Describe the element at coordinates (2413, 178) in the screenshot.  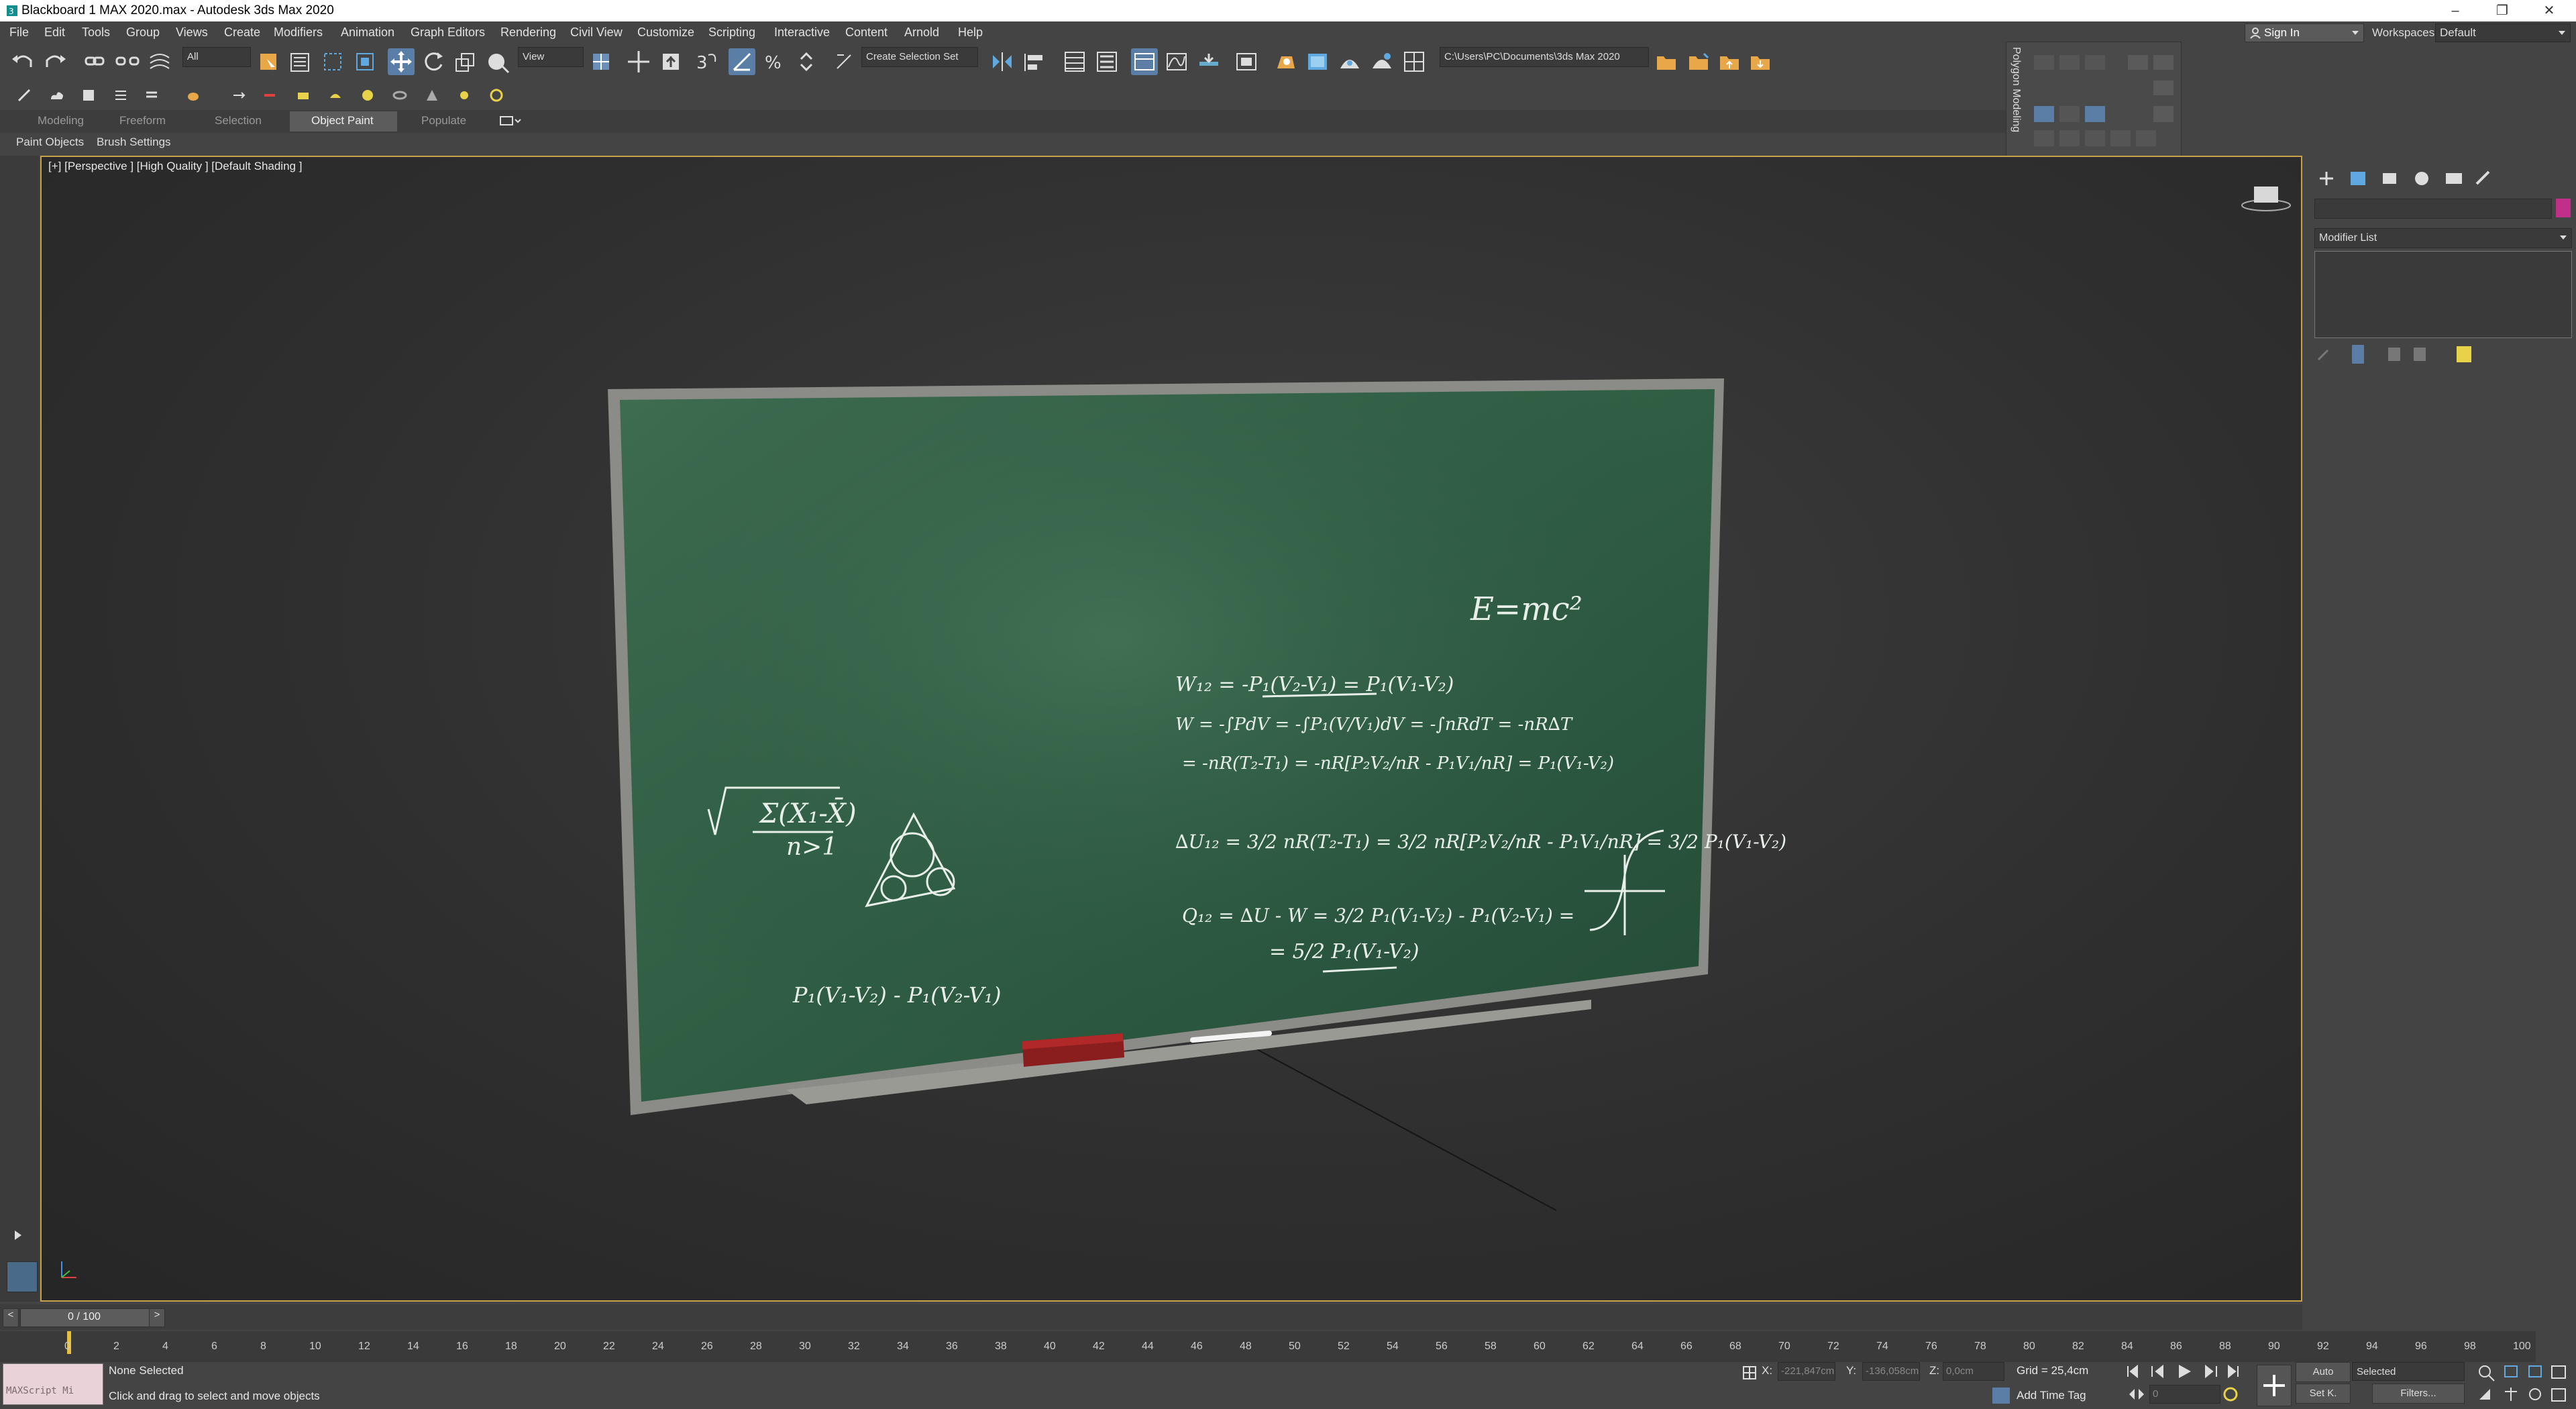
I see `command-panel-tabs` at that location.